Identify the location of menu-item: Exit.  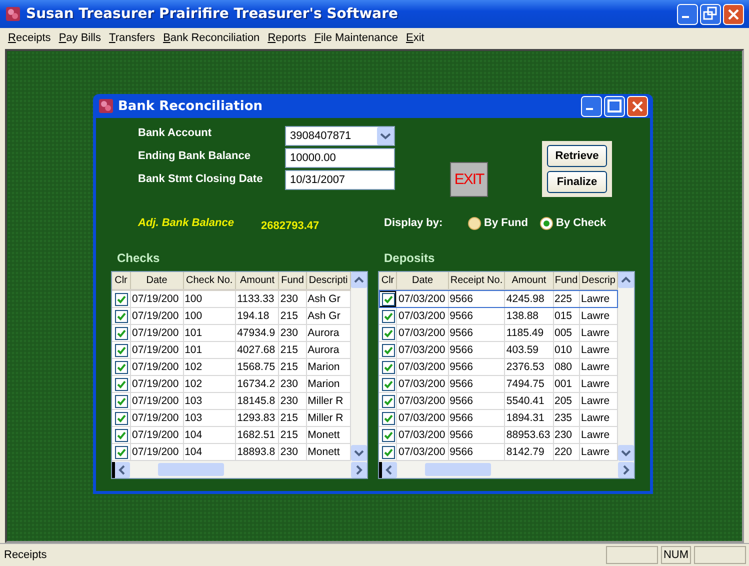
(415, 38).